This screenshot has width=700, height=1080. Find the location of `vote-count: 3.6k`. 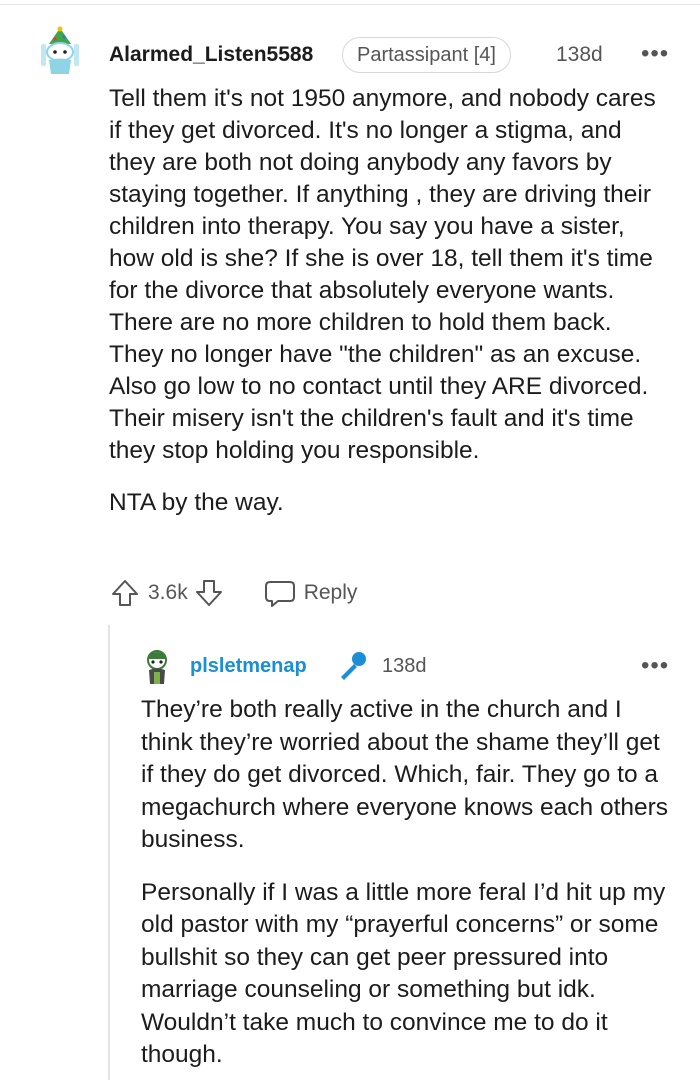

vote-count: 3.6k is located at coordinates (168, 592).